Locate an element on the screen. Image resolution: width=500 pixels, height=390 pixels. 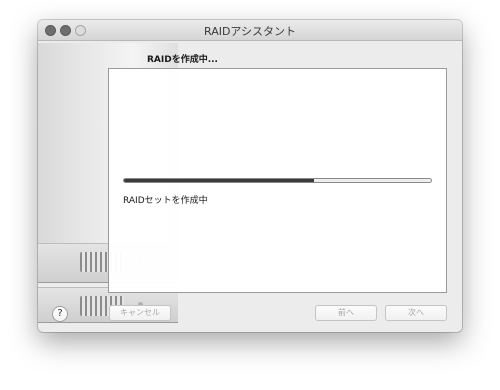
progress-bar-fill is located at coordinates (219, 180).